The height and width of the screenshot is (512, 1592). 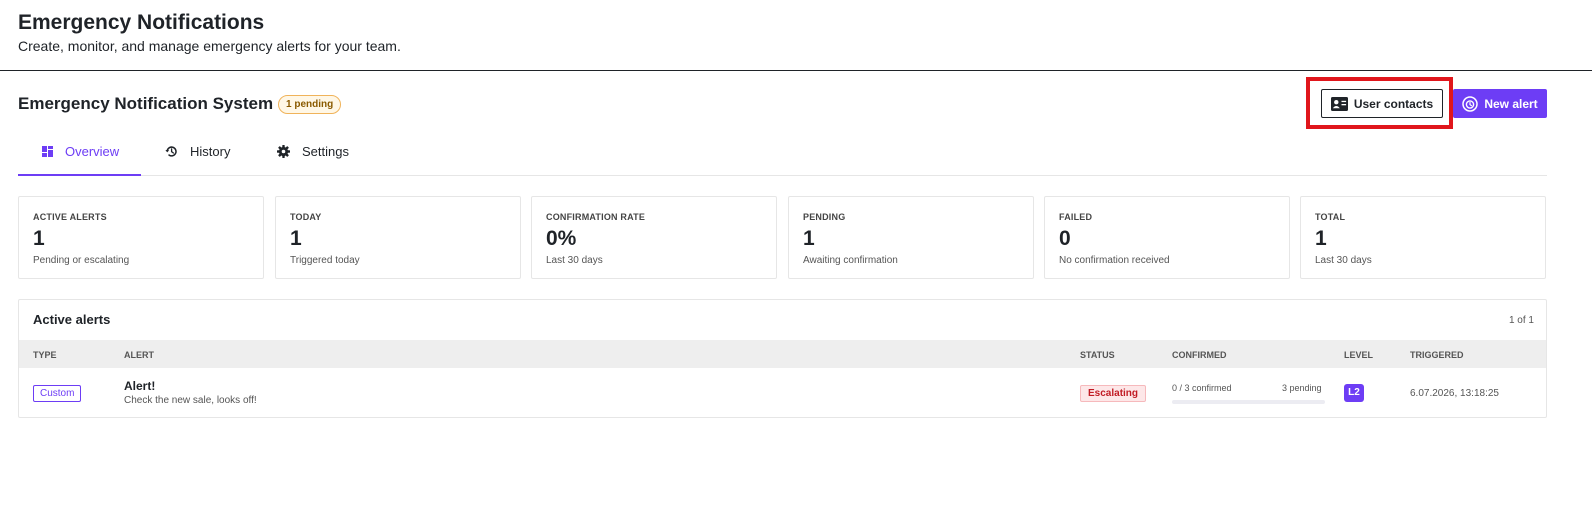 I want to click on stat-confirmation-rate: CONFIRMATION RATE 0% Last 30 days, so click(x=654, y=237).